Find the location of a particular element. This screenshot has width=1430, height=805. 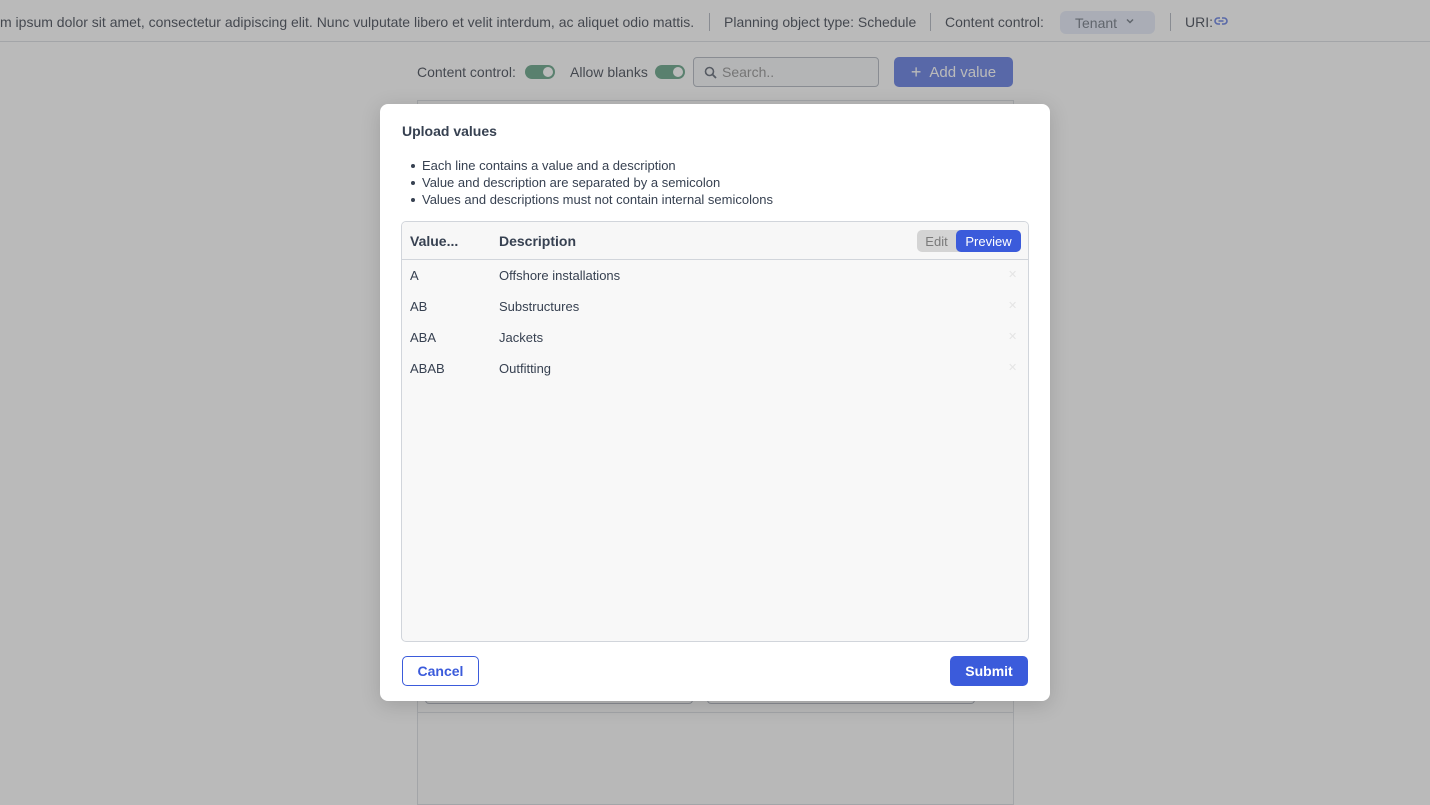

description-cell: Outfitting is located at coordinates (525, 368).